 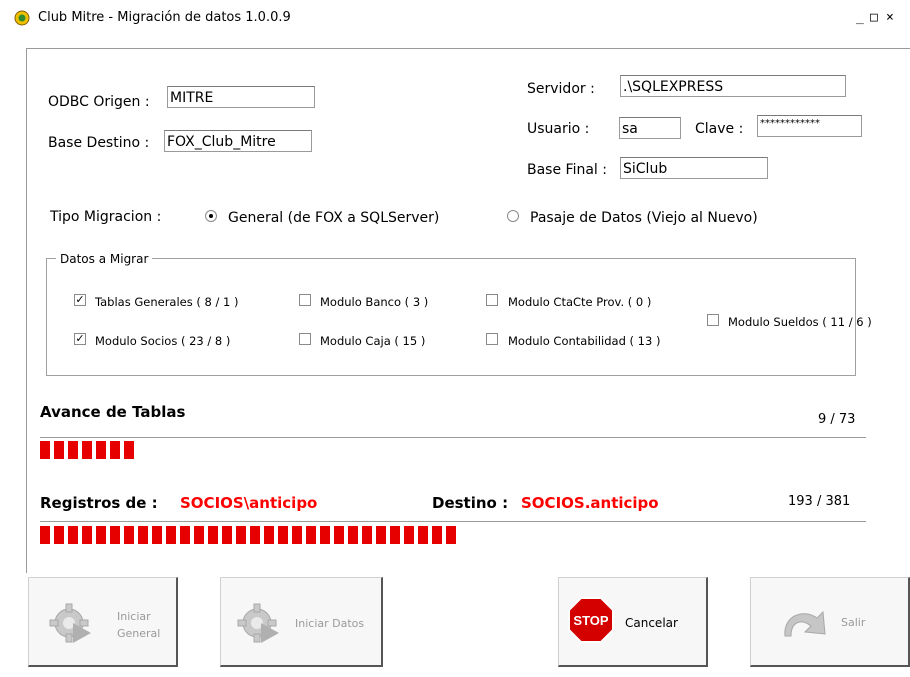 I want to click on avance-tablas-progress-bar, so click(x=453, y=450).